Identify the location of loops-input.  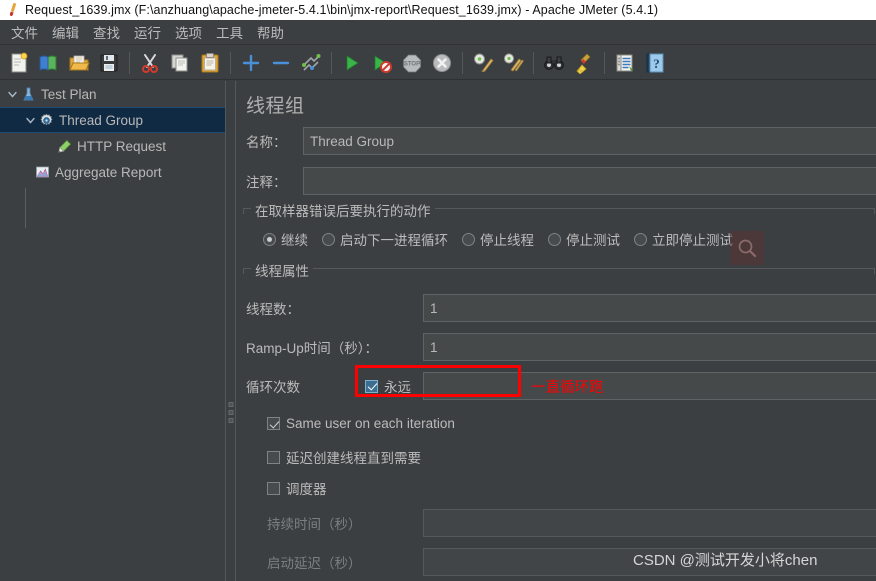
(649, 386).